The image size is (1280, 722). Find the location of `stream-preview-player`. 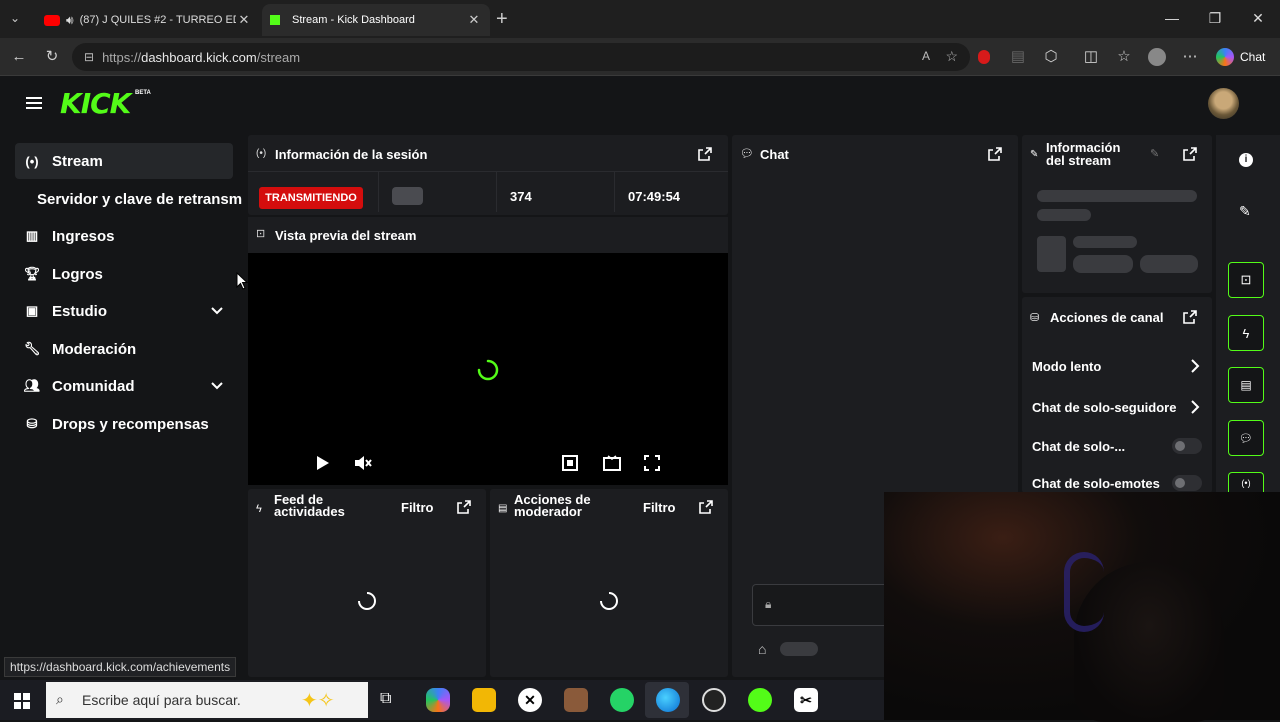

stream-preview-player is located at coordinates (488, 369).